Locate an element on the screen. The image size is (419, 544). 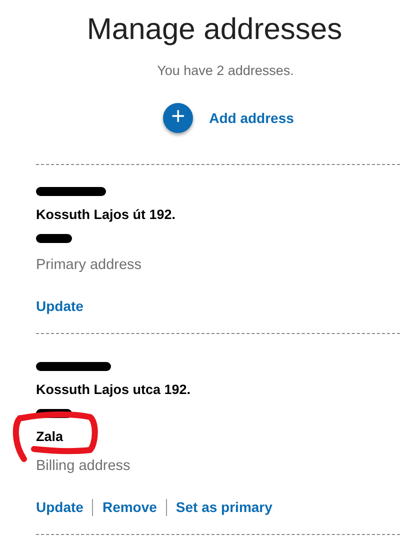
region-text: Zala is located at coordinates (50, 436).